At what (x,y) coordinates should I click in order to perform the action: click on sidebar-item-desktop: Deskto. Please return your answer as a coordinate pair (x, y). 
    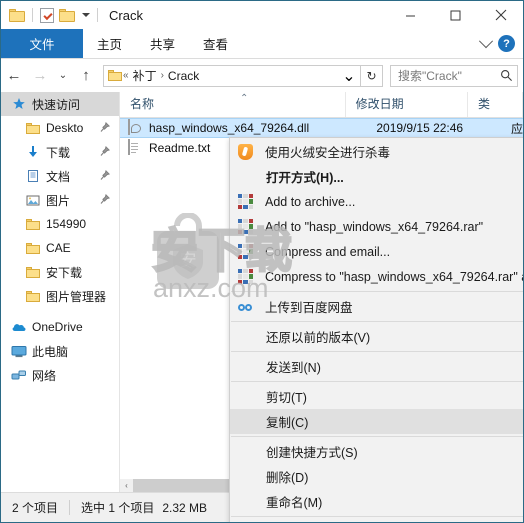
    Looking at the image, I should click on (60, 128).